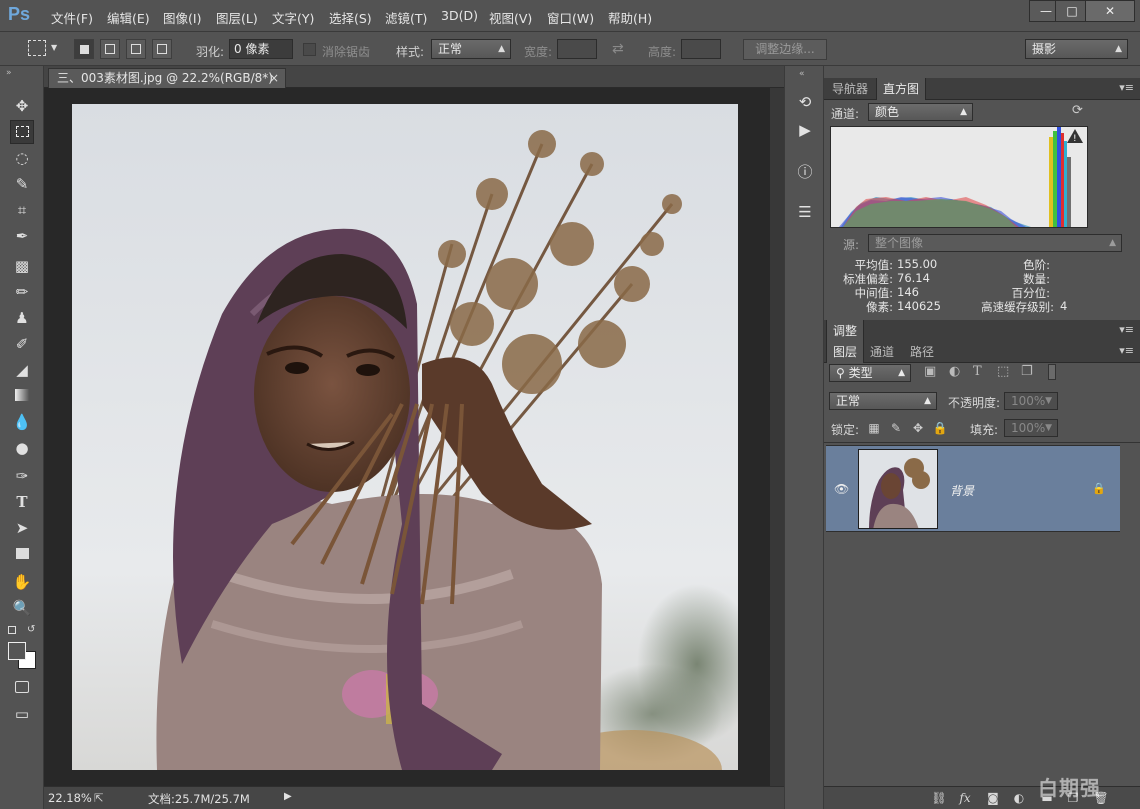 Image resolution: width=1140 pixels, height=809 pixels. What do you see at coordinates (22, 714) in the screenshot?
I see `screen-mode-icon: ▭` at bounding box center [22, 714].